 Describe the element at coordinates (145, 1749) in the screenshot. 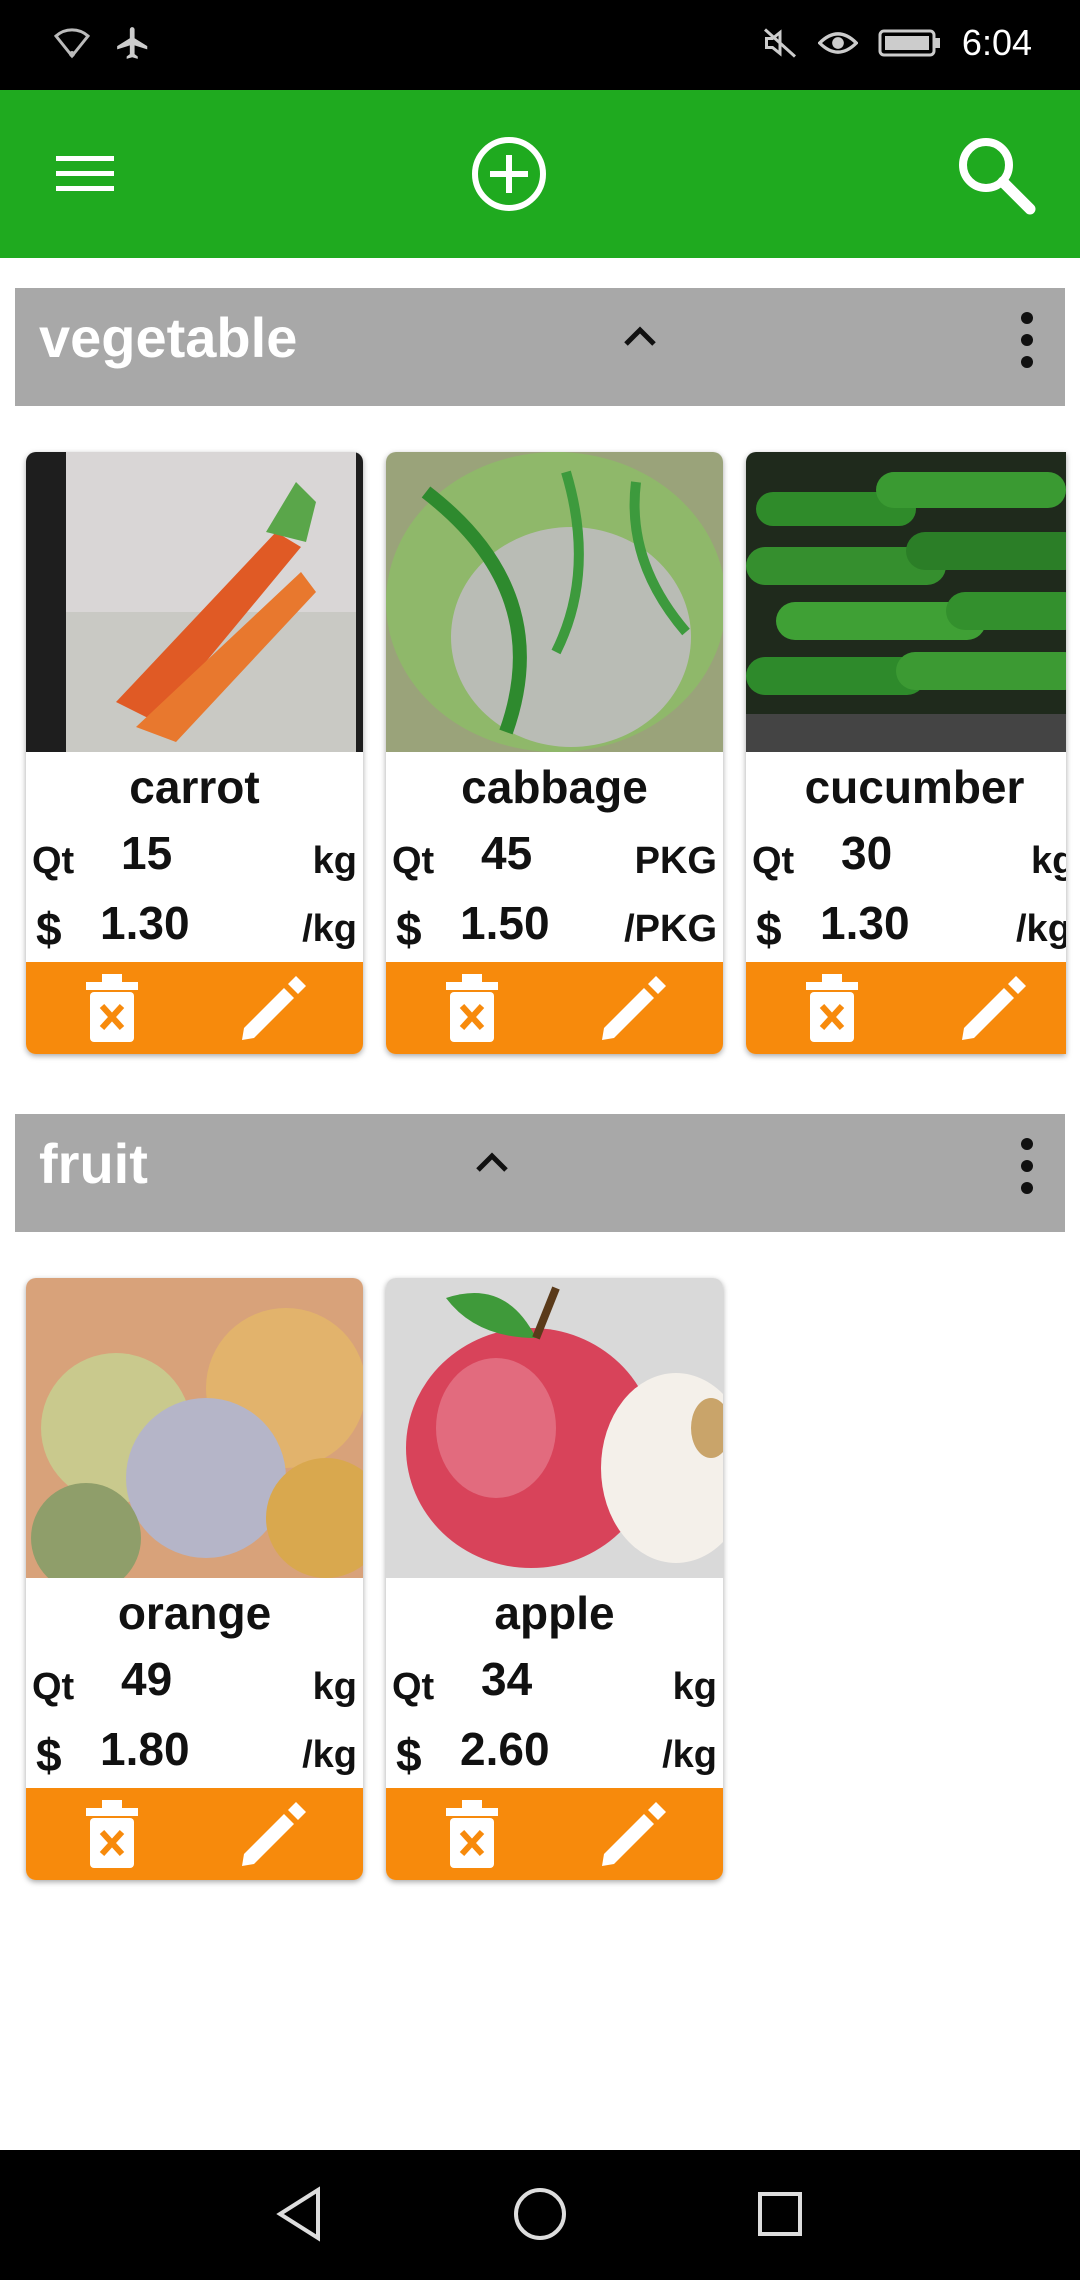

I see `price-value: 1.80` at that location.